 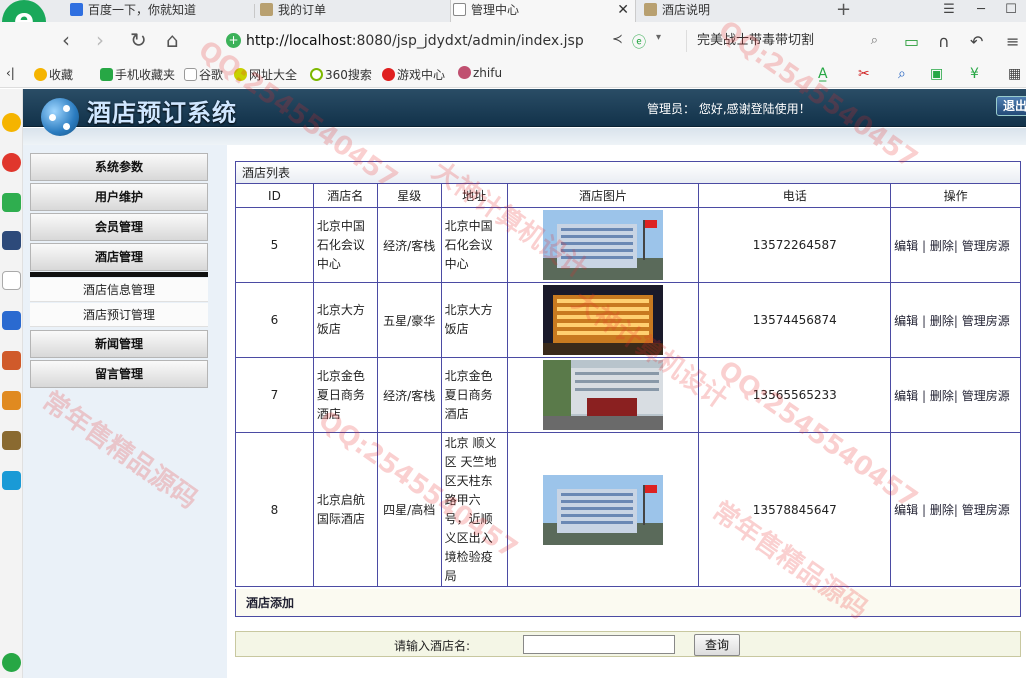 What do you see at coordinates (119, 274) in the screenshot?
I see `menu-divider` at bounding box center [119, 274].